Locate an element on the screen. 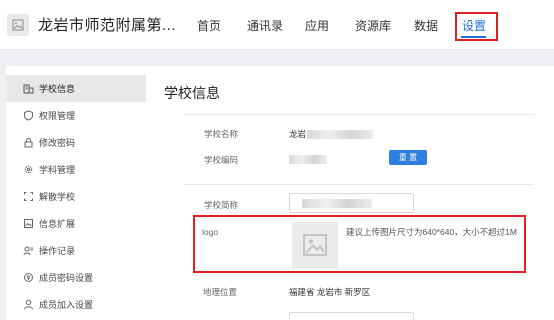  location-label: 地理位置 is located at coordinates (220, 292).